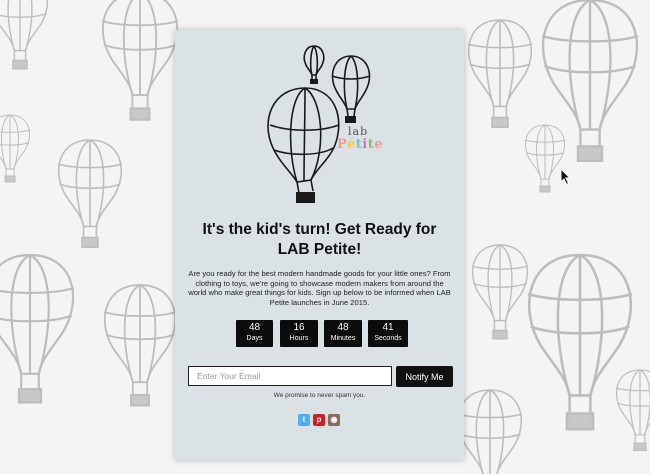 Image resolution: width=650 pixels, height=474 pixels. What do you see at coordinates (343, 338) in the screenshot?
I see `countdown-minutes-label: Minutes` at bounding box center [343, 338].